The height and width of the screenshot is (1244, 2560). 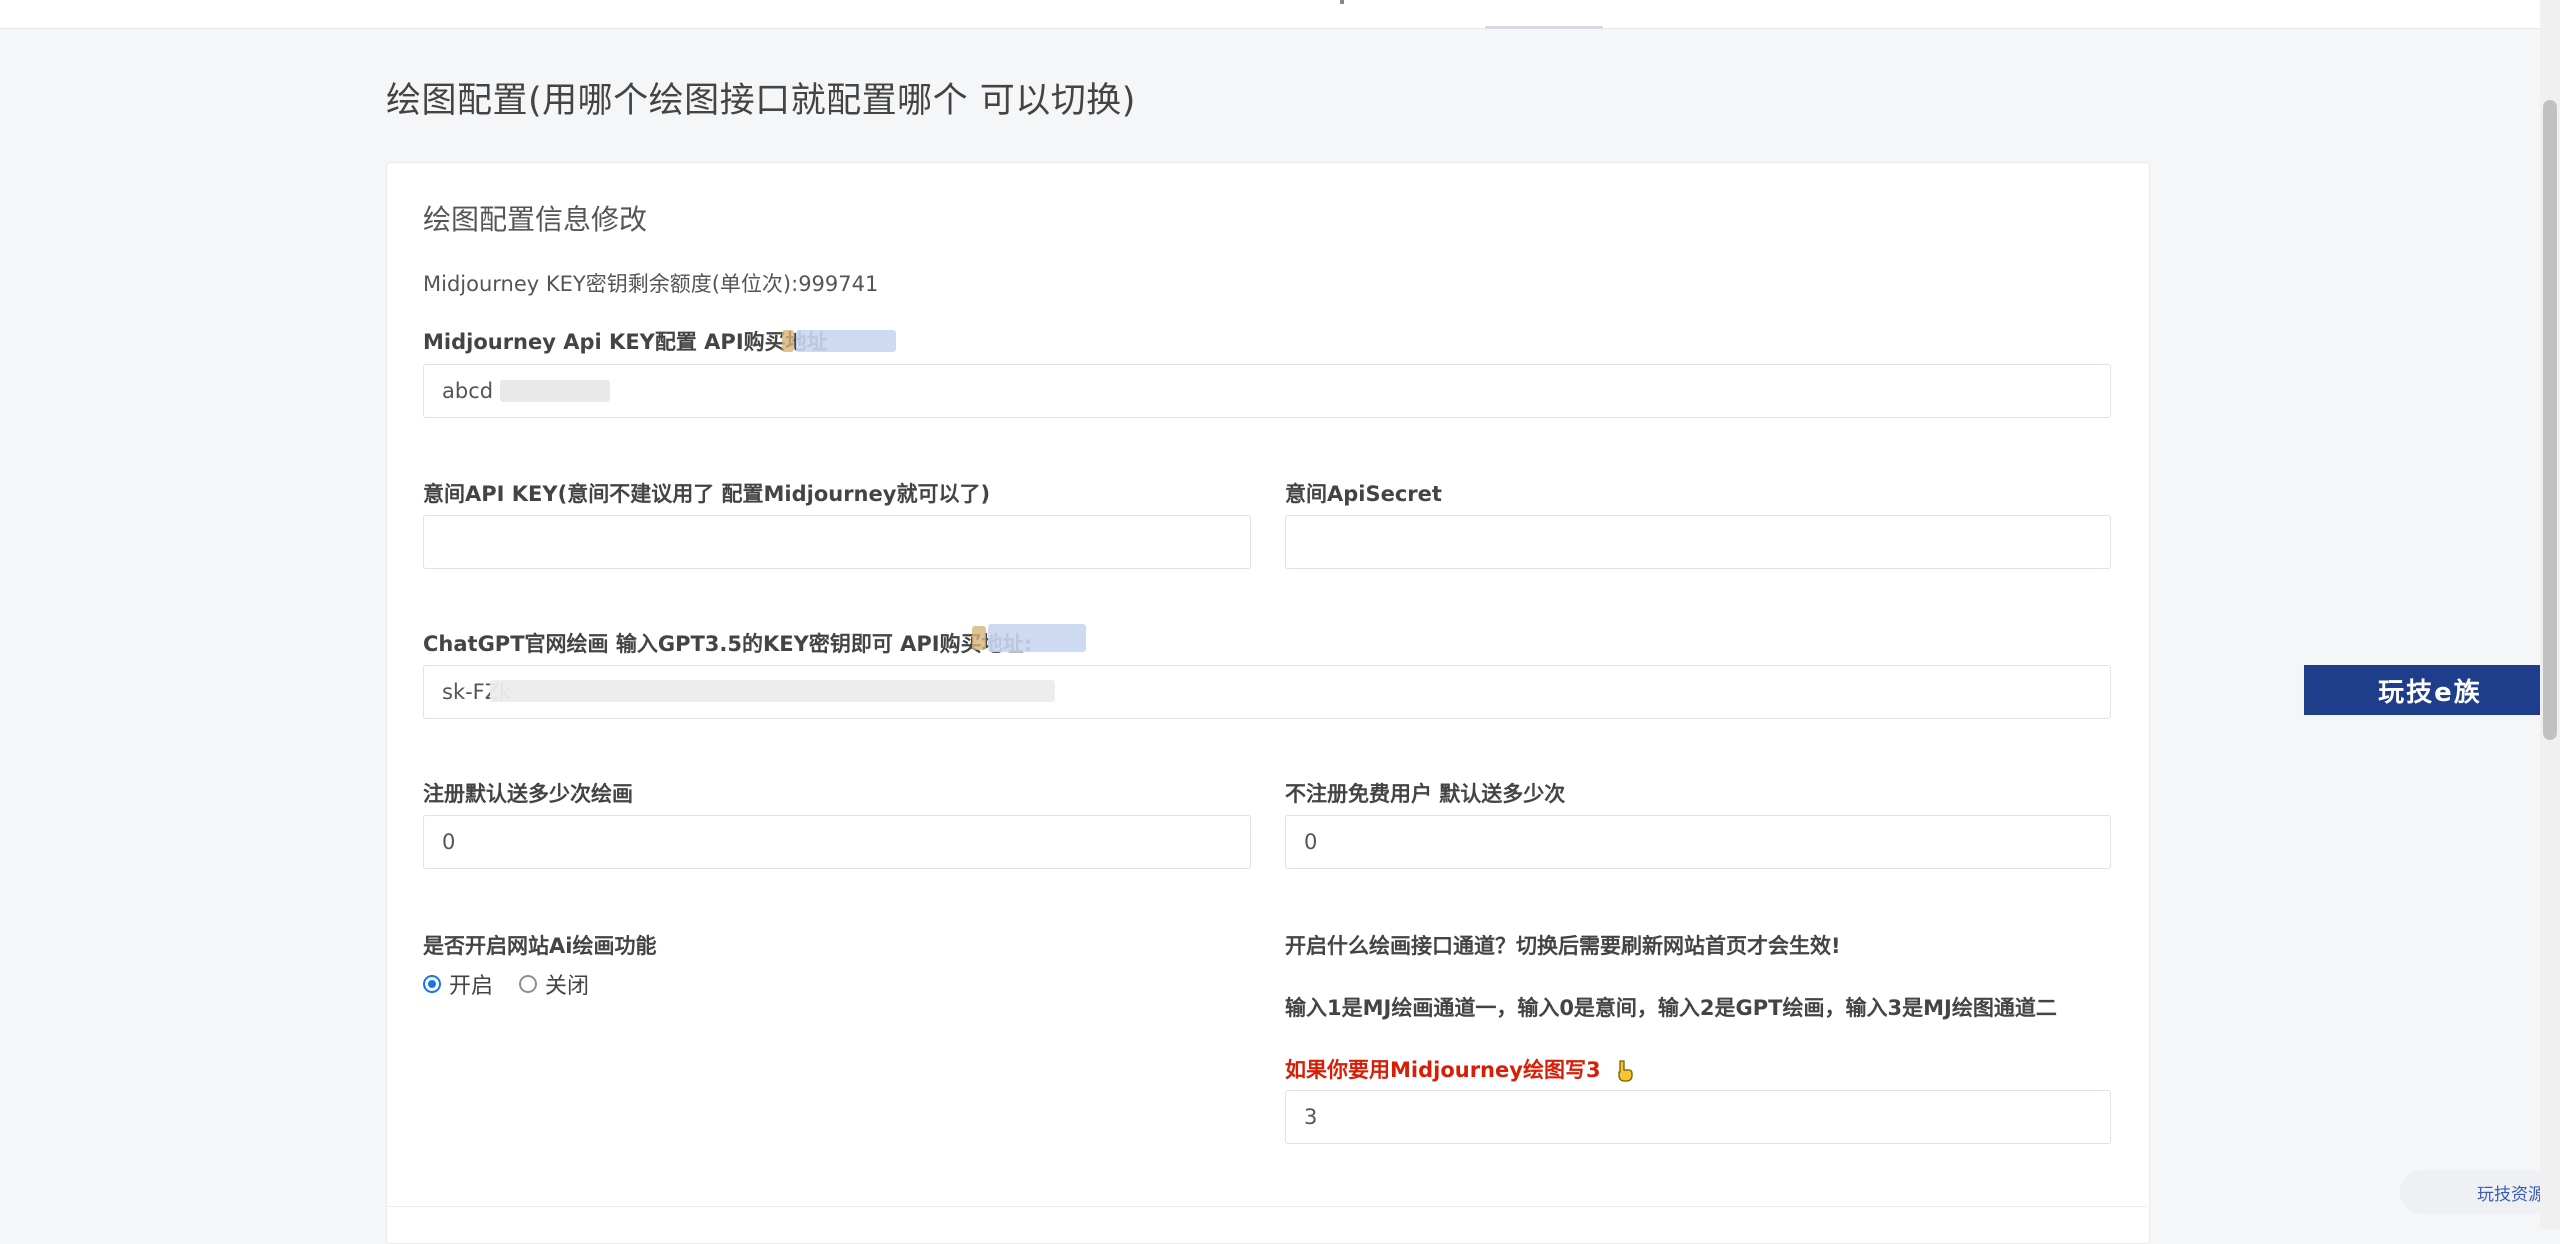 I want to click on channel-hint: 如果你要用Midjourney绘图写3, so click(x=1459, y=1069).